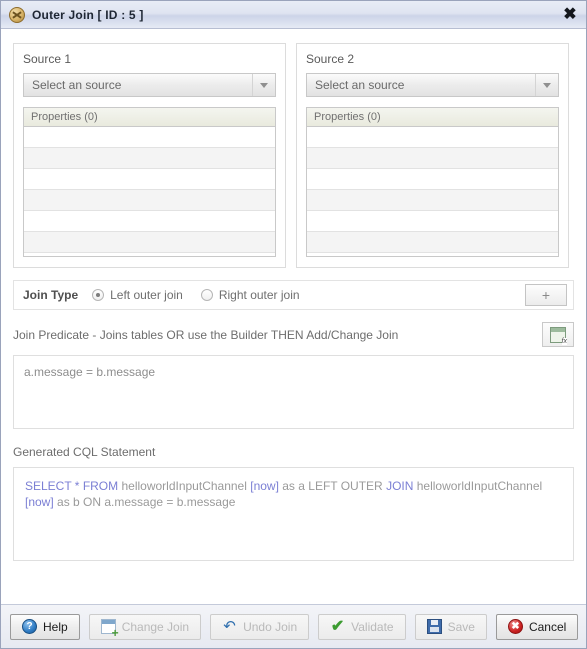 The width and height of the screenshot is (587, 649). Describe the element at coordinates (461, 626) in the screenshot. I see `save-button-label: Save` at that location.